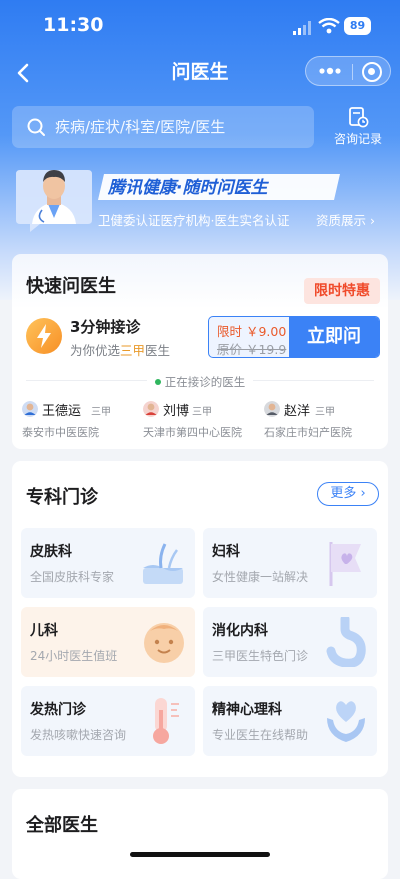 The width and height of the screenshot is (400, 879). I want to click on all-doctors-section: 全部医生, so click(200, 834).